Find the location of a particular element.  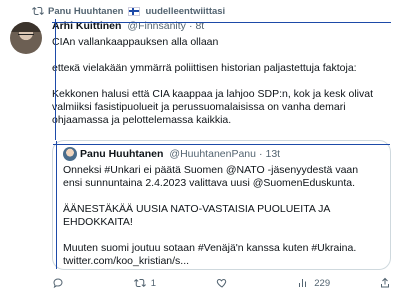

like-button is located at coordinates (257, 283).